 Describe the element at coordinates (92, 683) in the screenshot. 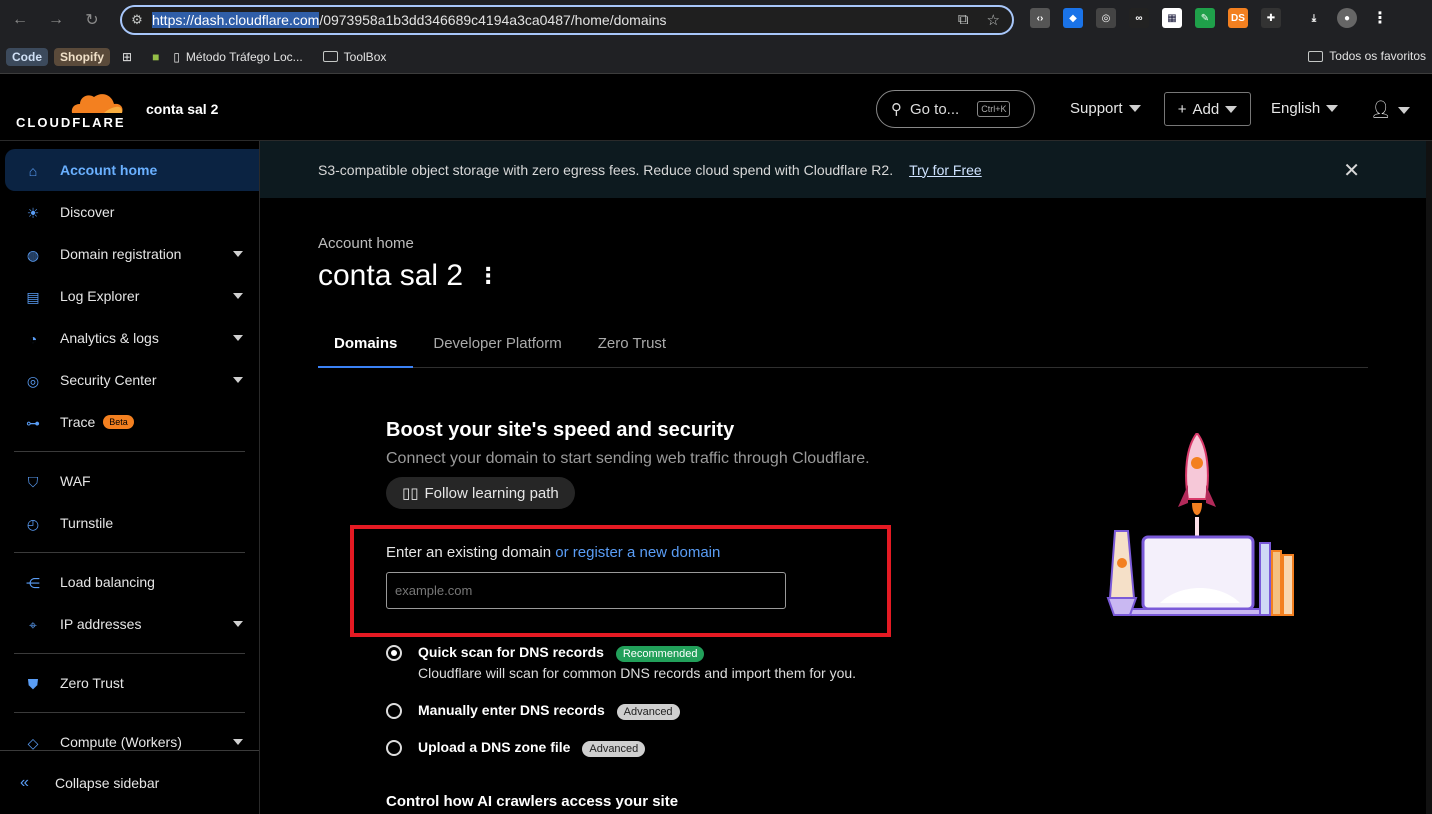

I see `sidebar-item-label: Zero Trust` at that location.